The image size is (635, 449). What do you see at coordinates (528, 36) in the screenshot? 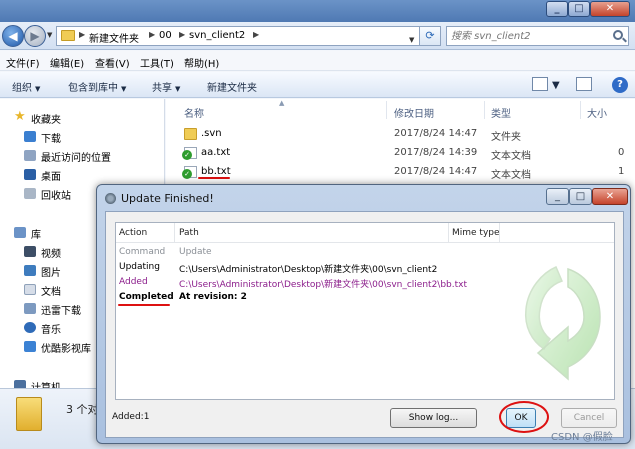
I see `search-input` at bounding box center [528, 36].